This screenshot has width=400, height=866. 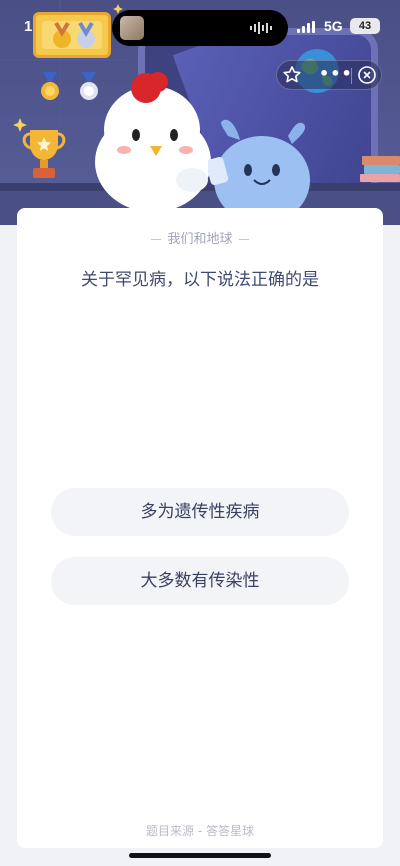 I want to click on status-time: 1, so click(x=28, y=26).